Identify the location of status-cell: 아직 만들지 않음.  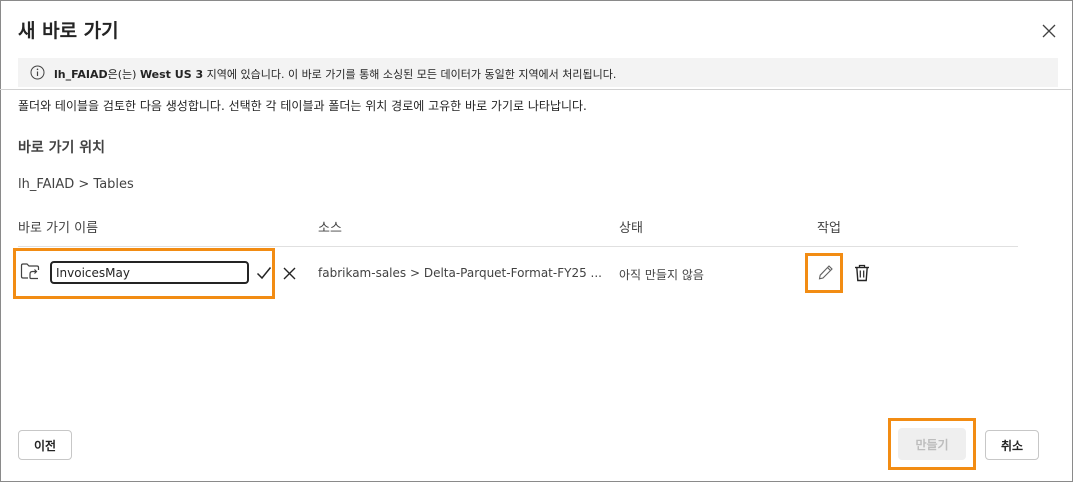
(661, 275).